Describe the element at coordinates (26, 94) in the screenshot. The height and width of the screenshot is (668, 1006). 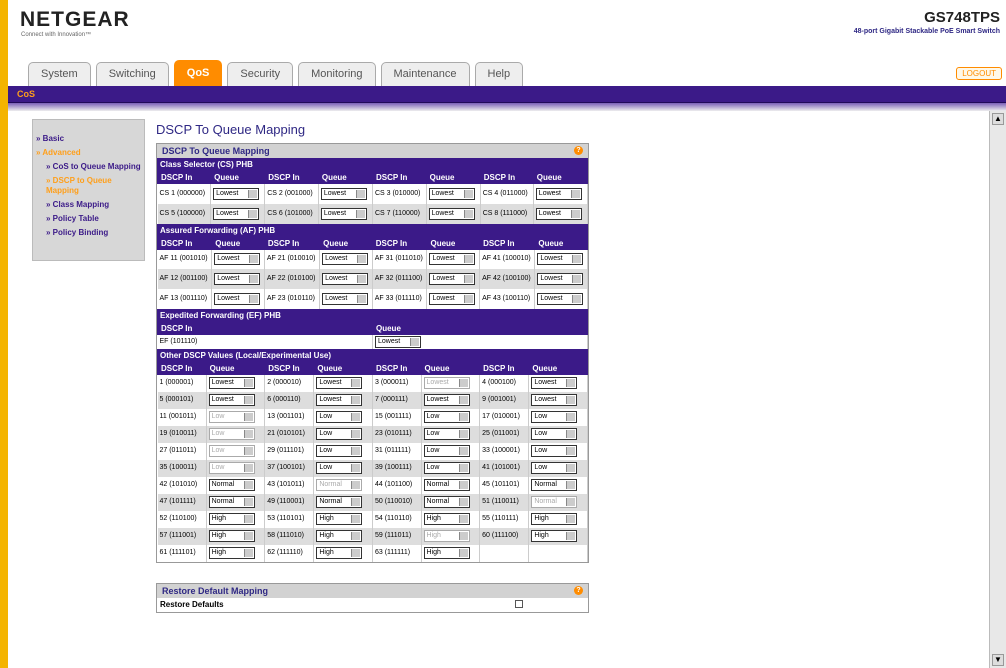
I see `subnav-cos: CoS` at that location.